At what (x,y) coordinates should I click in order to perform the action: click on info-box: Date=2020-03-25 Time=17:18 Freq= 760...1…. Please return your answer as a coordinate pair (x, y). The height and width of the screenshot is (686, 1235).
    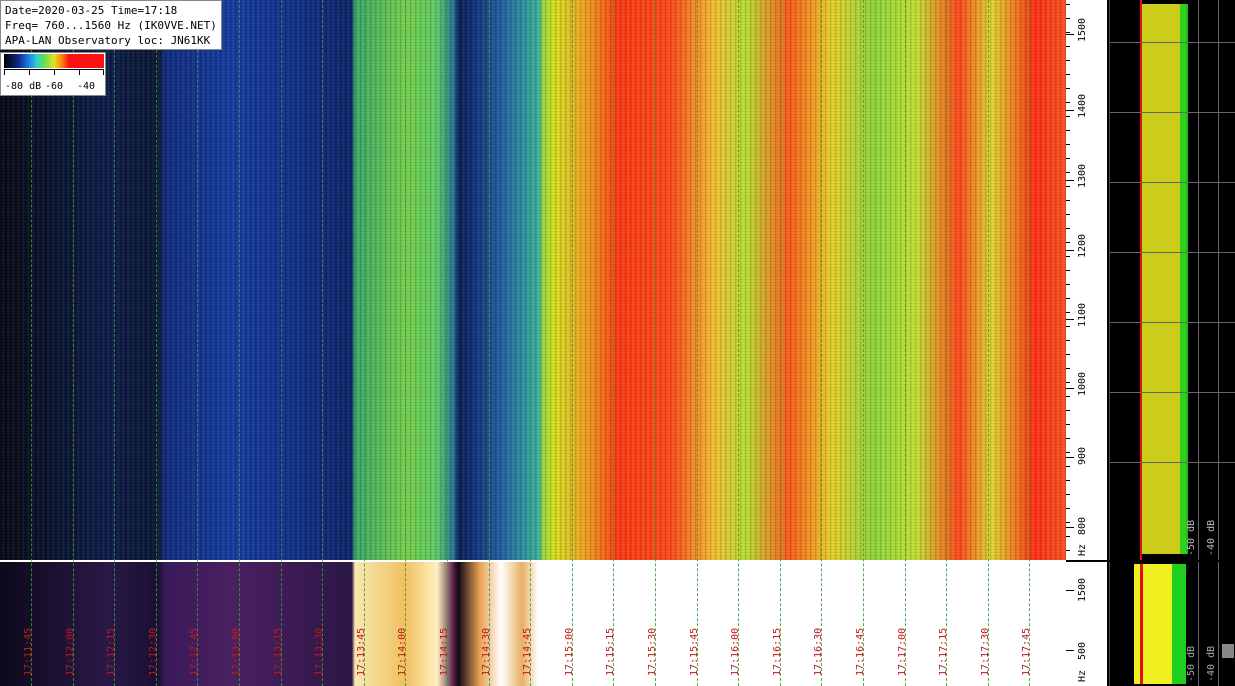
    Looking at the image, I should click on (111, 25).